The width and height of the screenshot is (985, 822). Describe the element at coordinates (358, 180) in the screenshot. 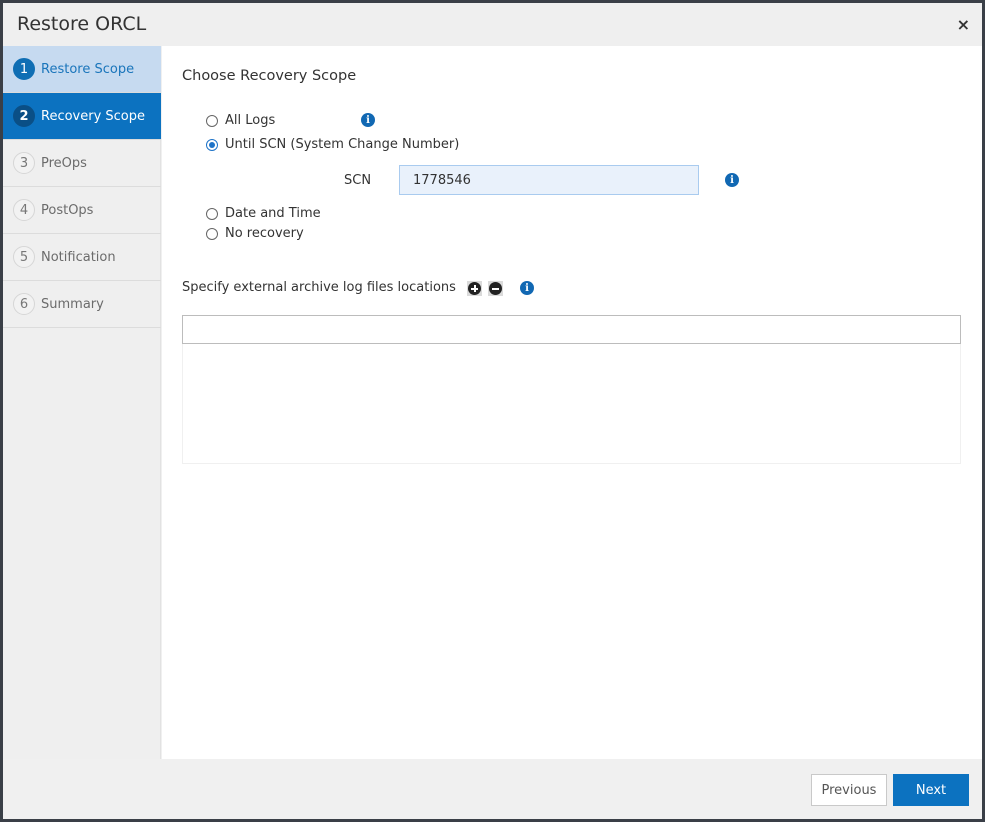

I see `scn-label: SCN` at that location.